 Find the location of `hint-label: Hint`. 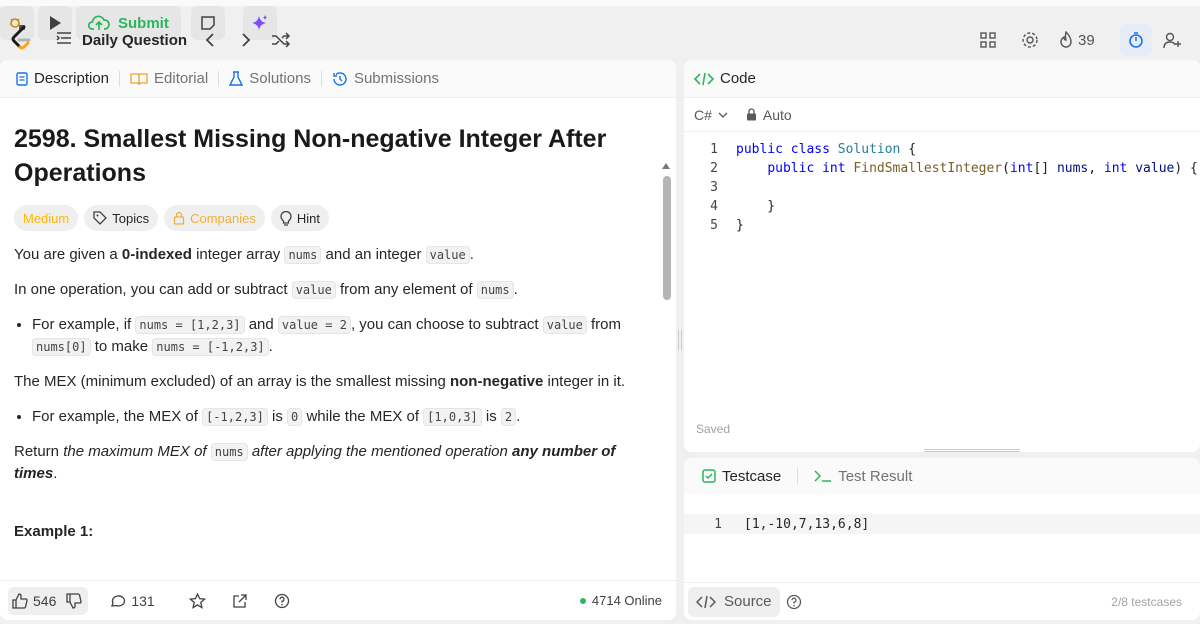

hint-label: Hint is located at coordinates (308, 218).